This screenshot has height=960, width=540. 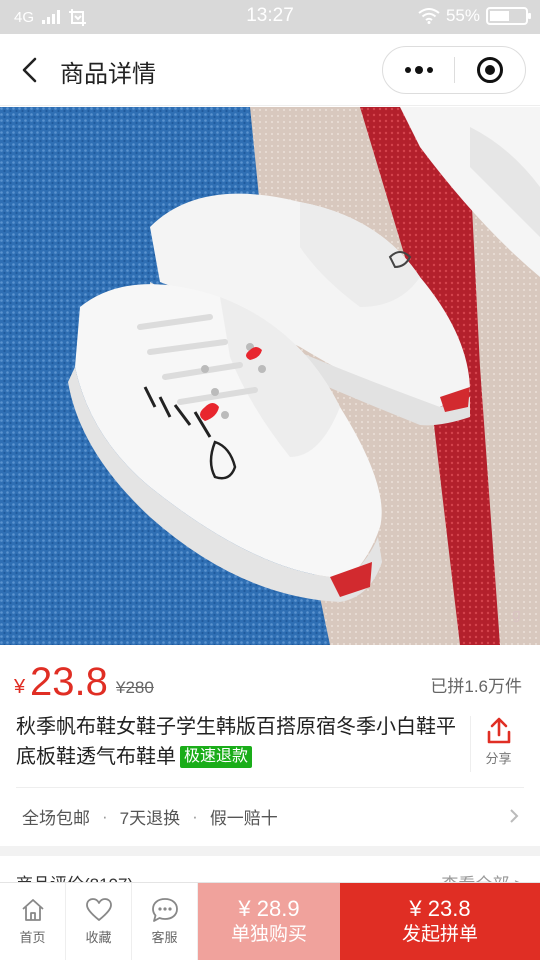 I want to click on tab-home-label: 首页, so click(x=32, y=937).